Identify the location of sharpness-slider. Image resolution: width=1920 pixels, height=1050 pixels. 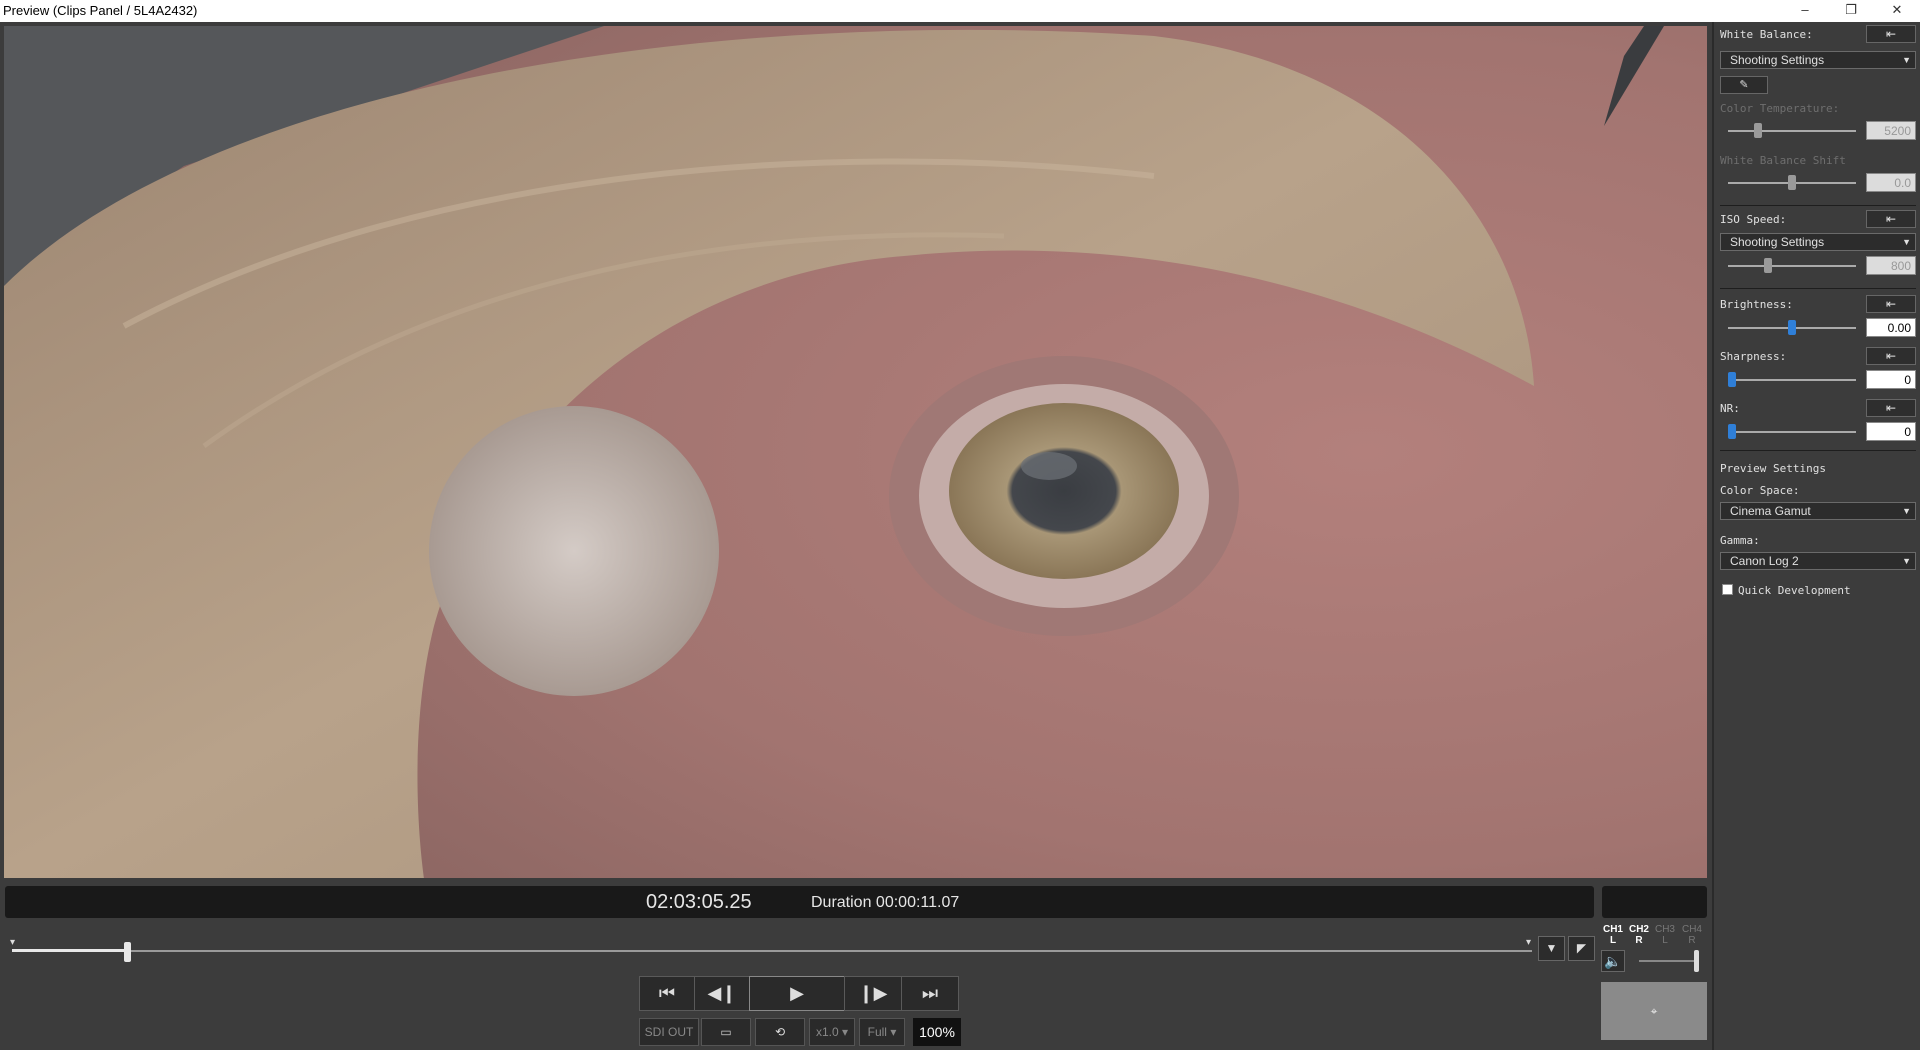
(1792, 379).